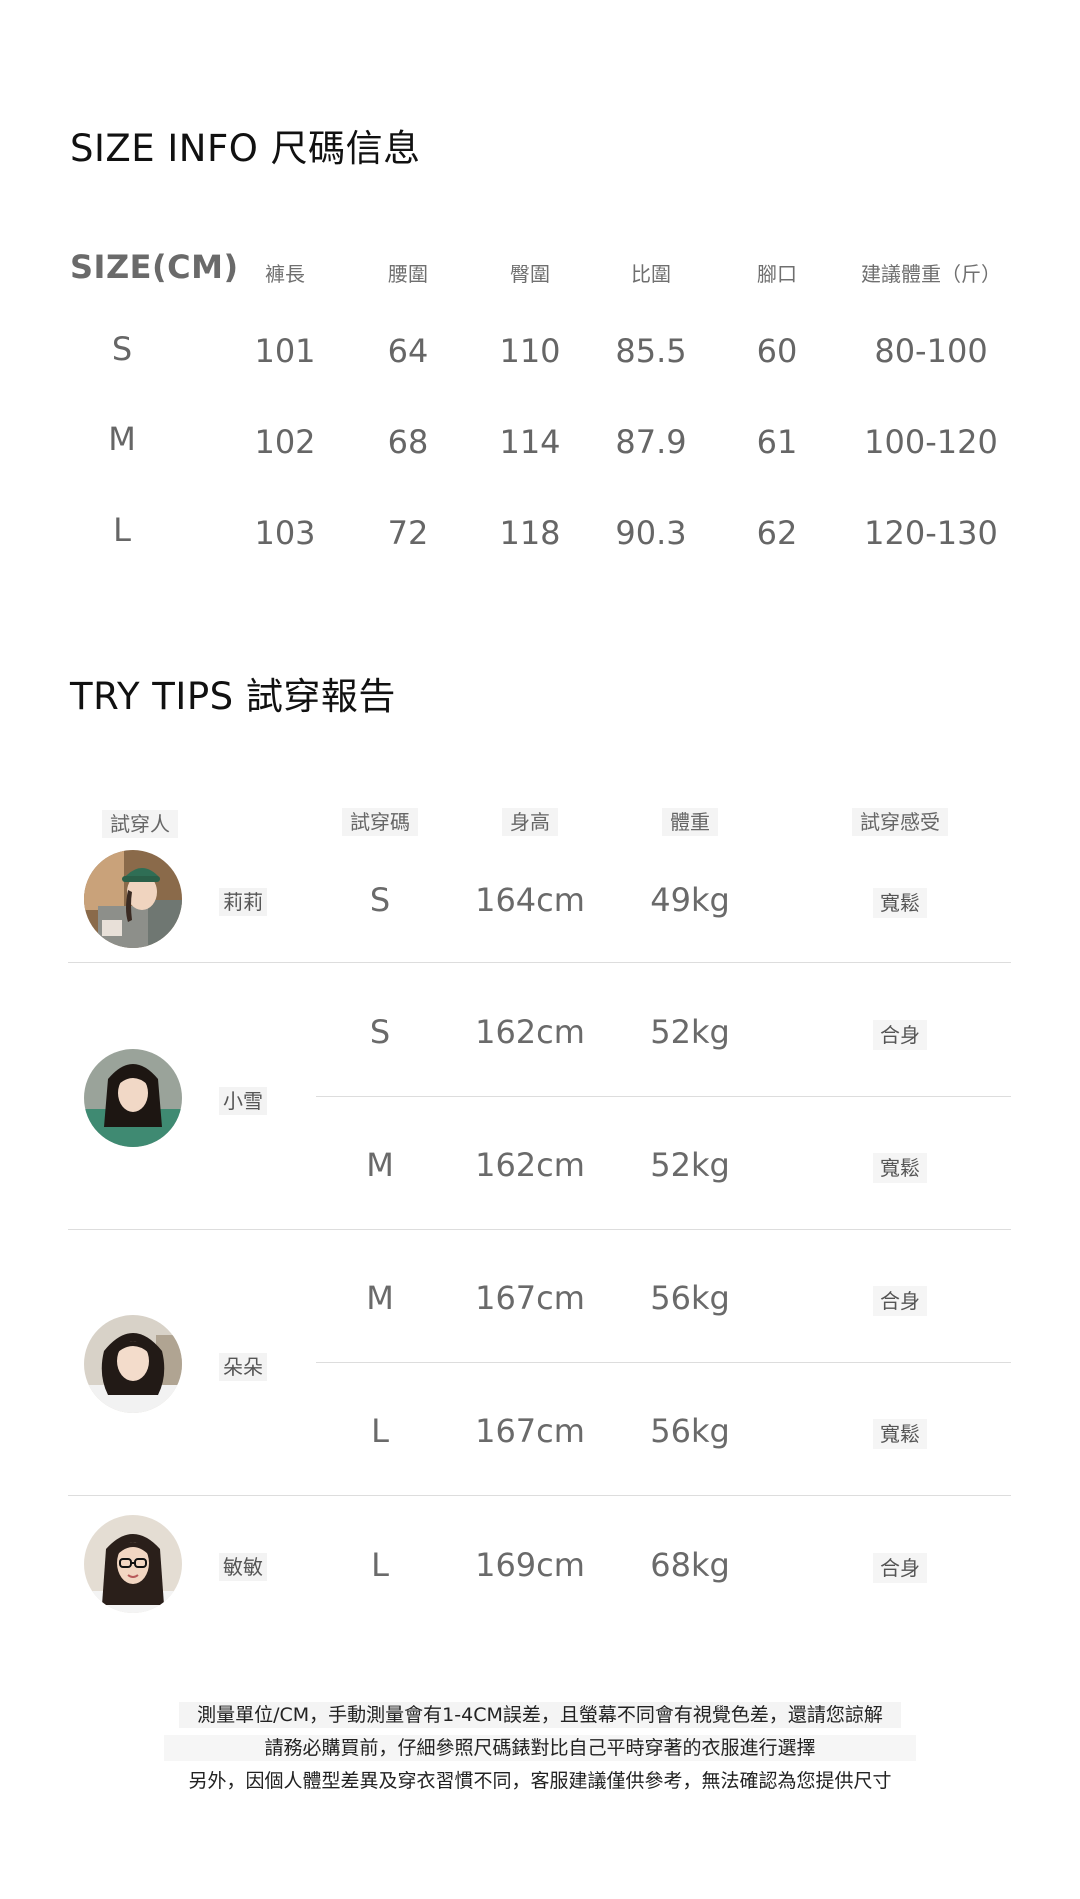 This screenshot has width=1080, height=1899. Describe the element at coordinates (651, 351) in the screenshot. I see `size-cell: 85.5` at that location.